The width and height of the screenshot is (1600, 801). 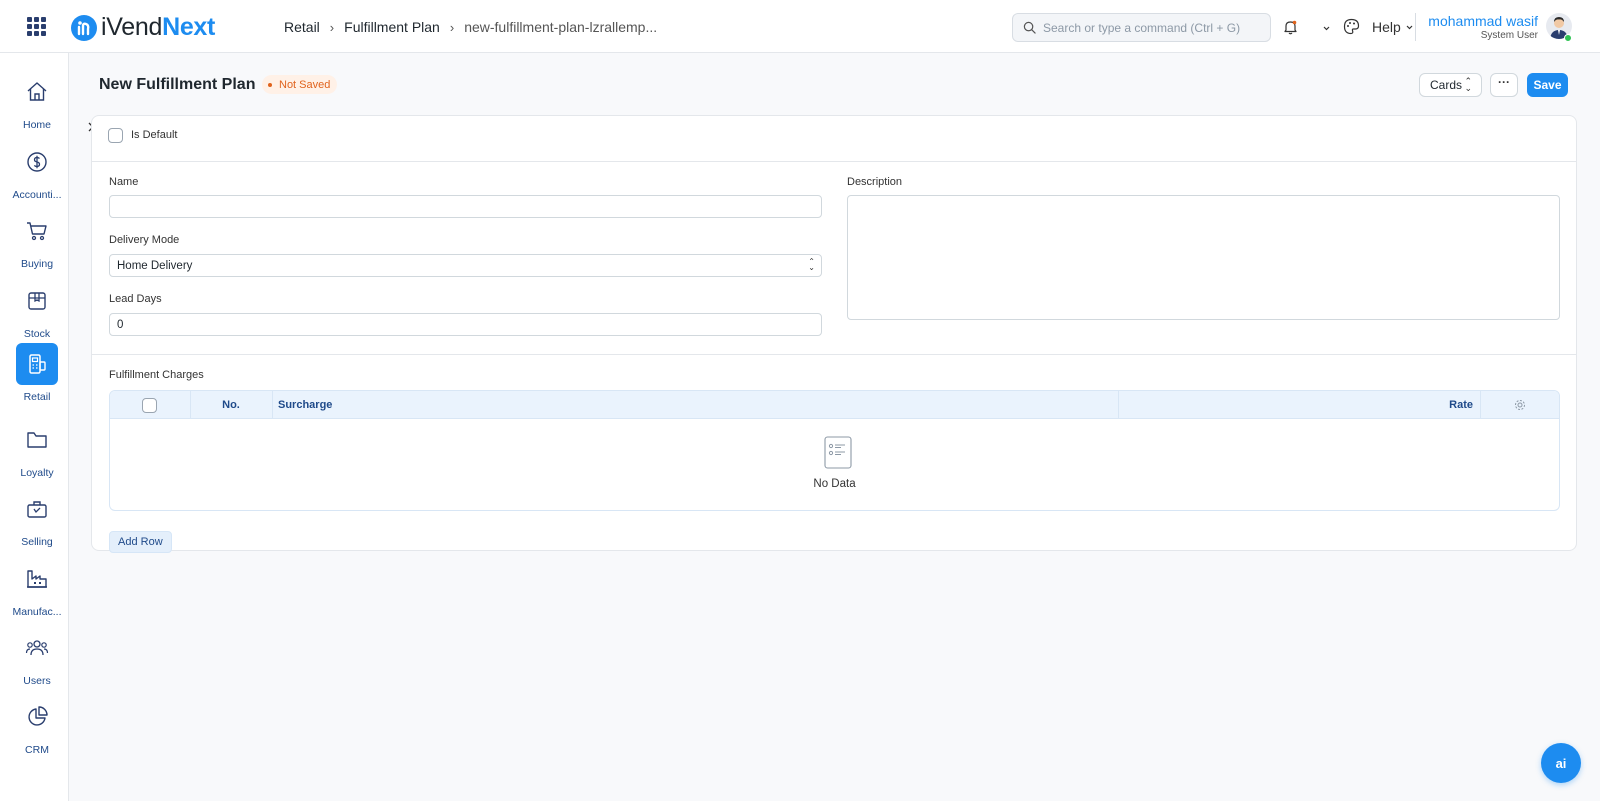 I want to click on status-badge: Not Saved, so click(x=300, y=84).